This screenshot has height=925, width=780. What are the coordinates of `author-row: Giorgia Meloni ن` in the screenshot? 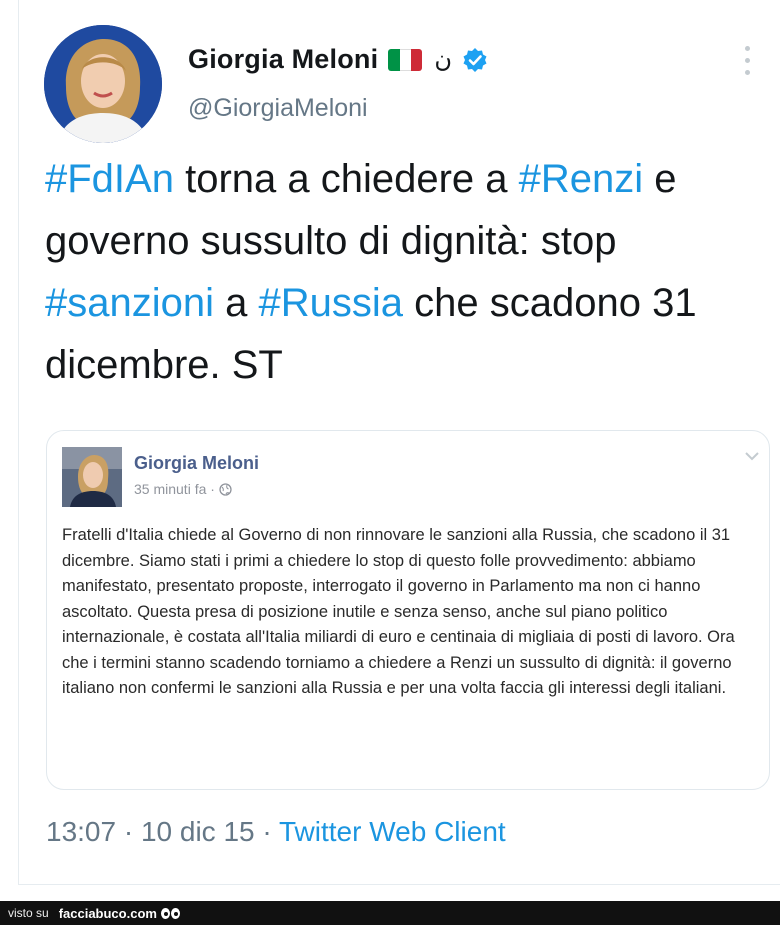 It's located at (338, 59).